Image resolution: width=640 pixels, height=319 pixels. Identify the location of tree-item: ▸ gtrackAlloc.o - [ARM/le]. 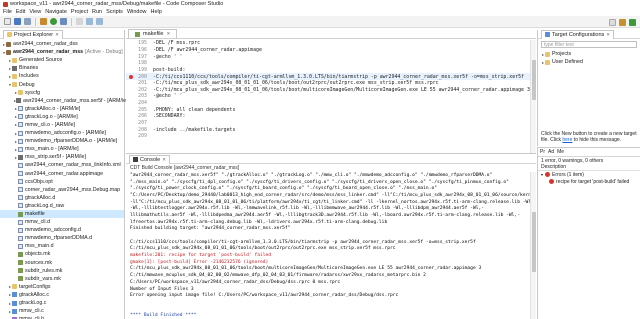
(62, 109).